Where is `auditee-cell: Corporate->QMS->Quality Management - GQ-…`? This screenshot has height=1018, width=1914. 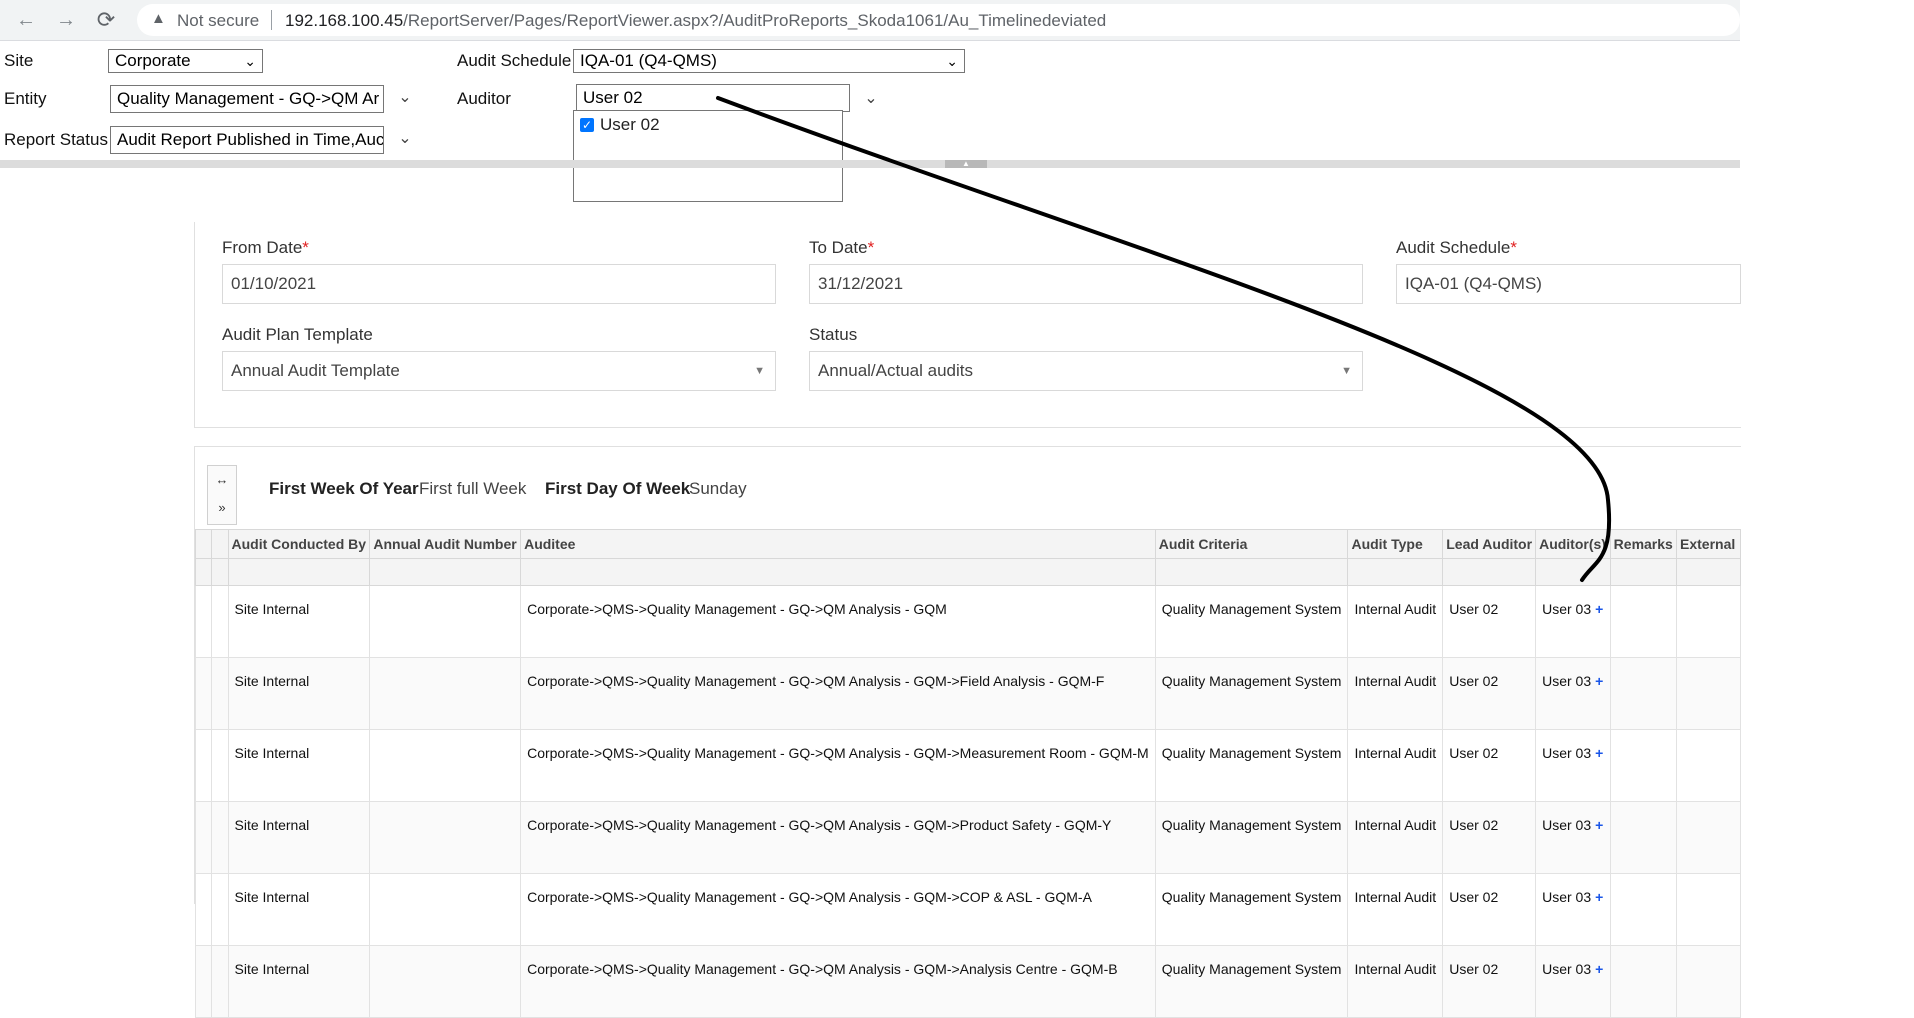 auditee-cell: Corporate->QMS->Quality Management - GQ-… is located at coordinates (838, 765).